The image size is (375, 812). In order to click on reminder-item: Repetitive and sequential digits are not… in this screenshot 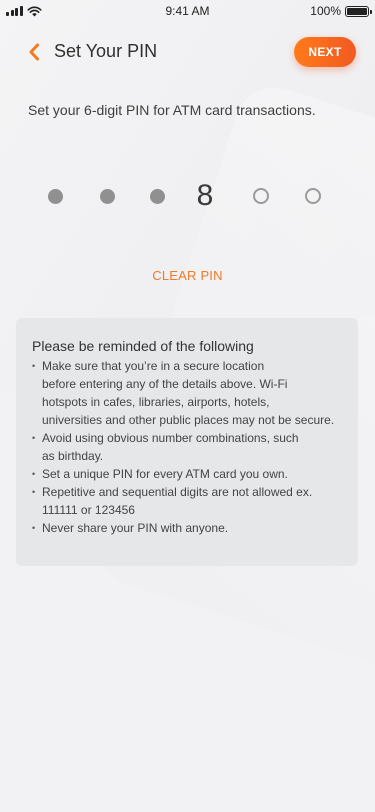, I will do `click(188, 501)`.